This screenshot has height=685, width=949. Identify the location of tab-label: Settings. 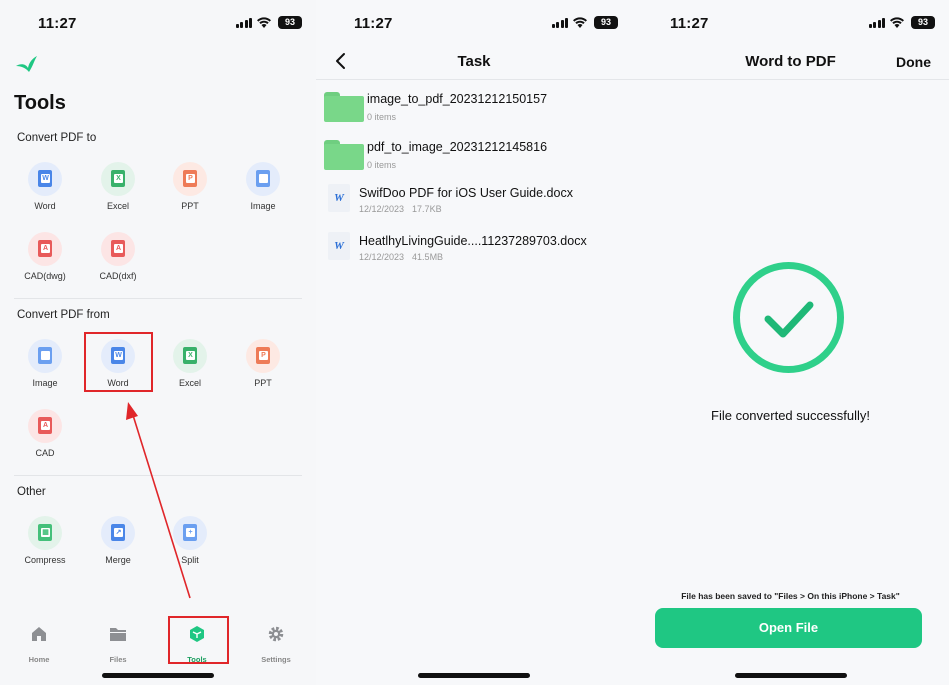
(276, 659).